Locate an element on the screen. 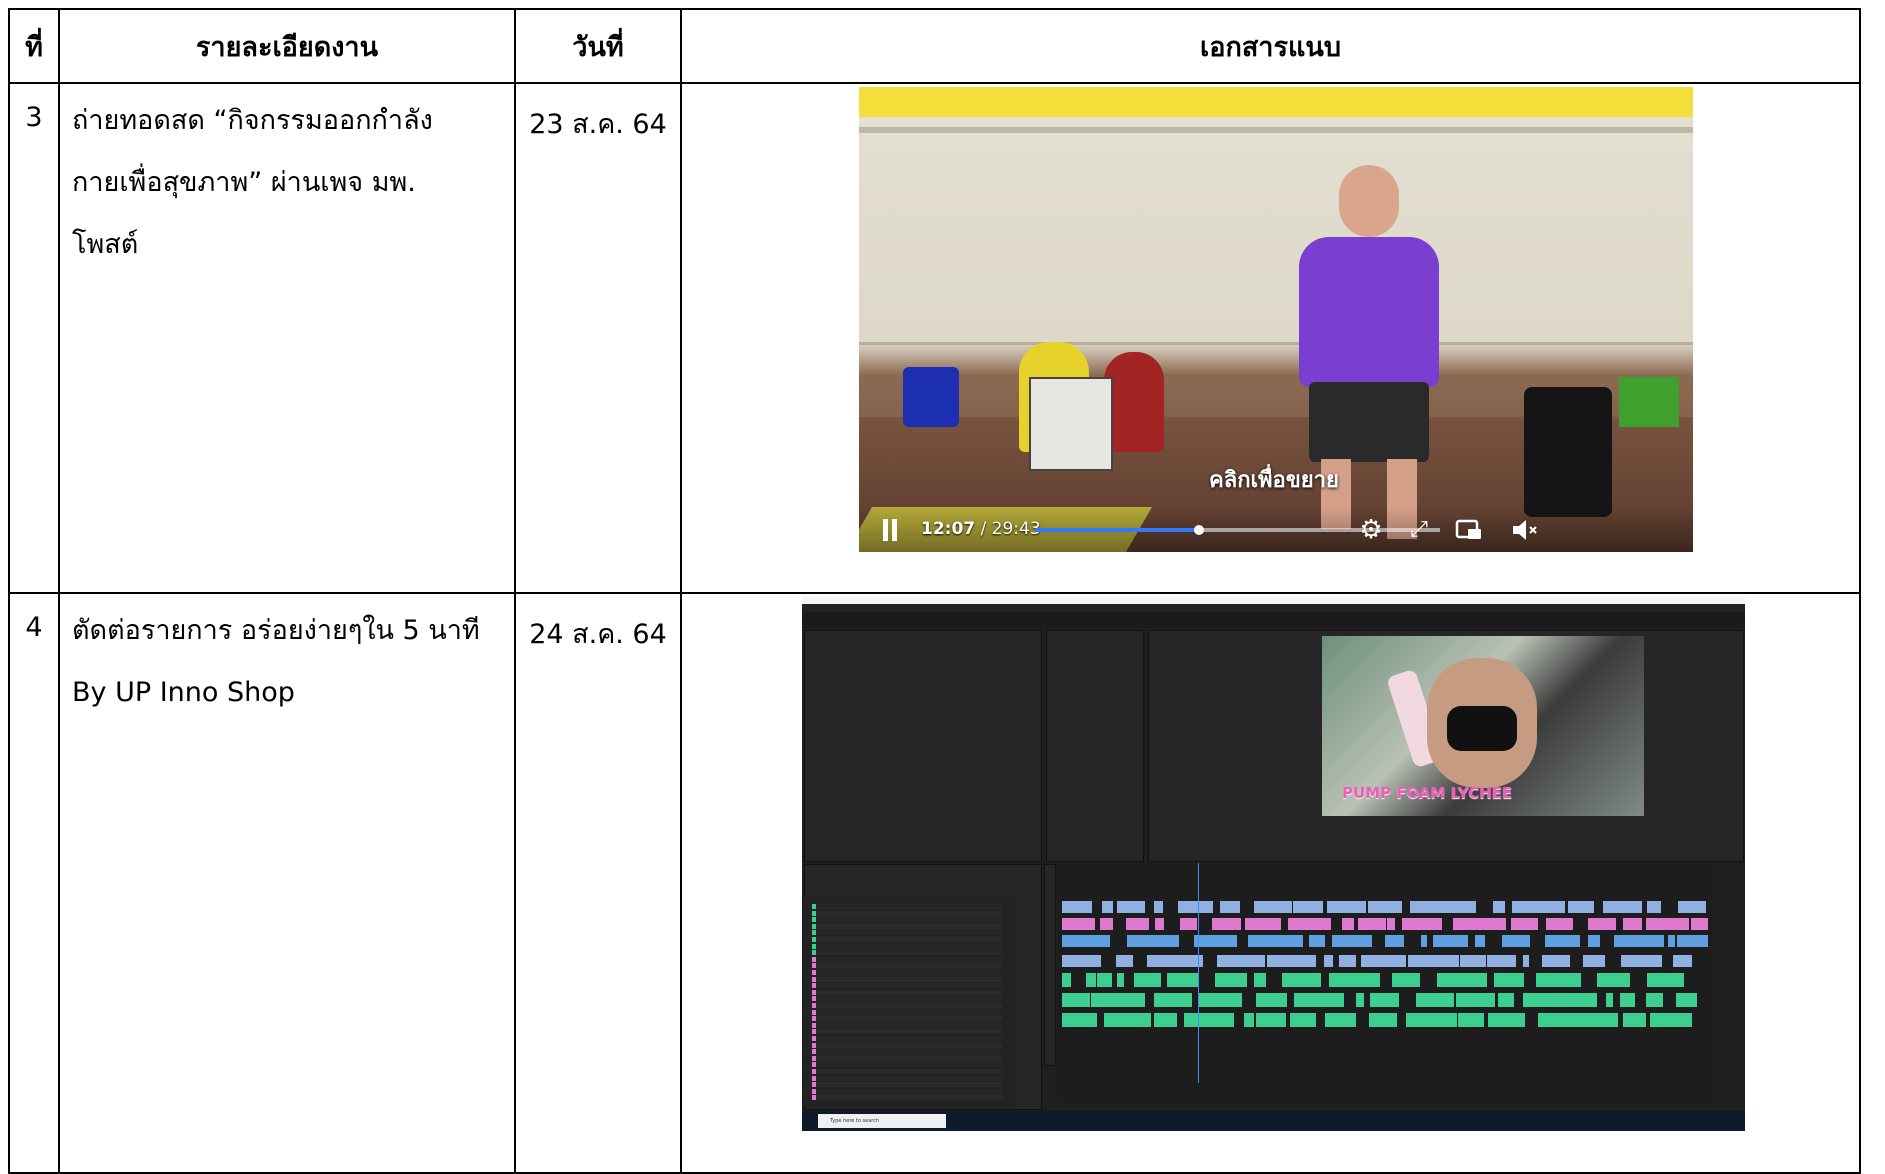  taskbar-search: Type here to search is located at coordinates (882, 1121).